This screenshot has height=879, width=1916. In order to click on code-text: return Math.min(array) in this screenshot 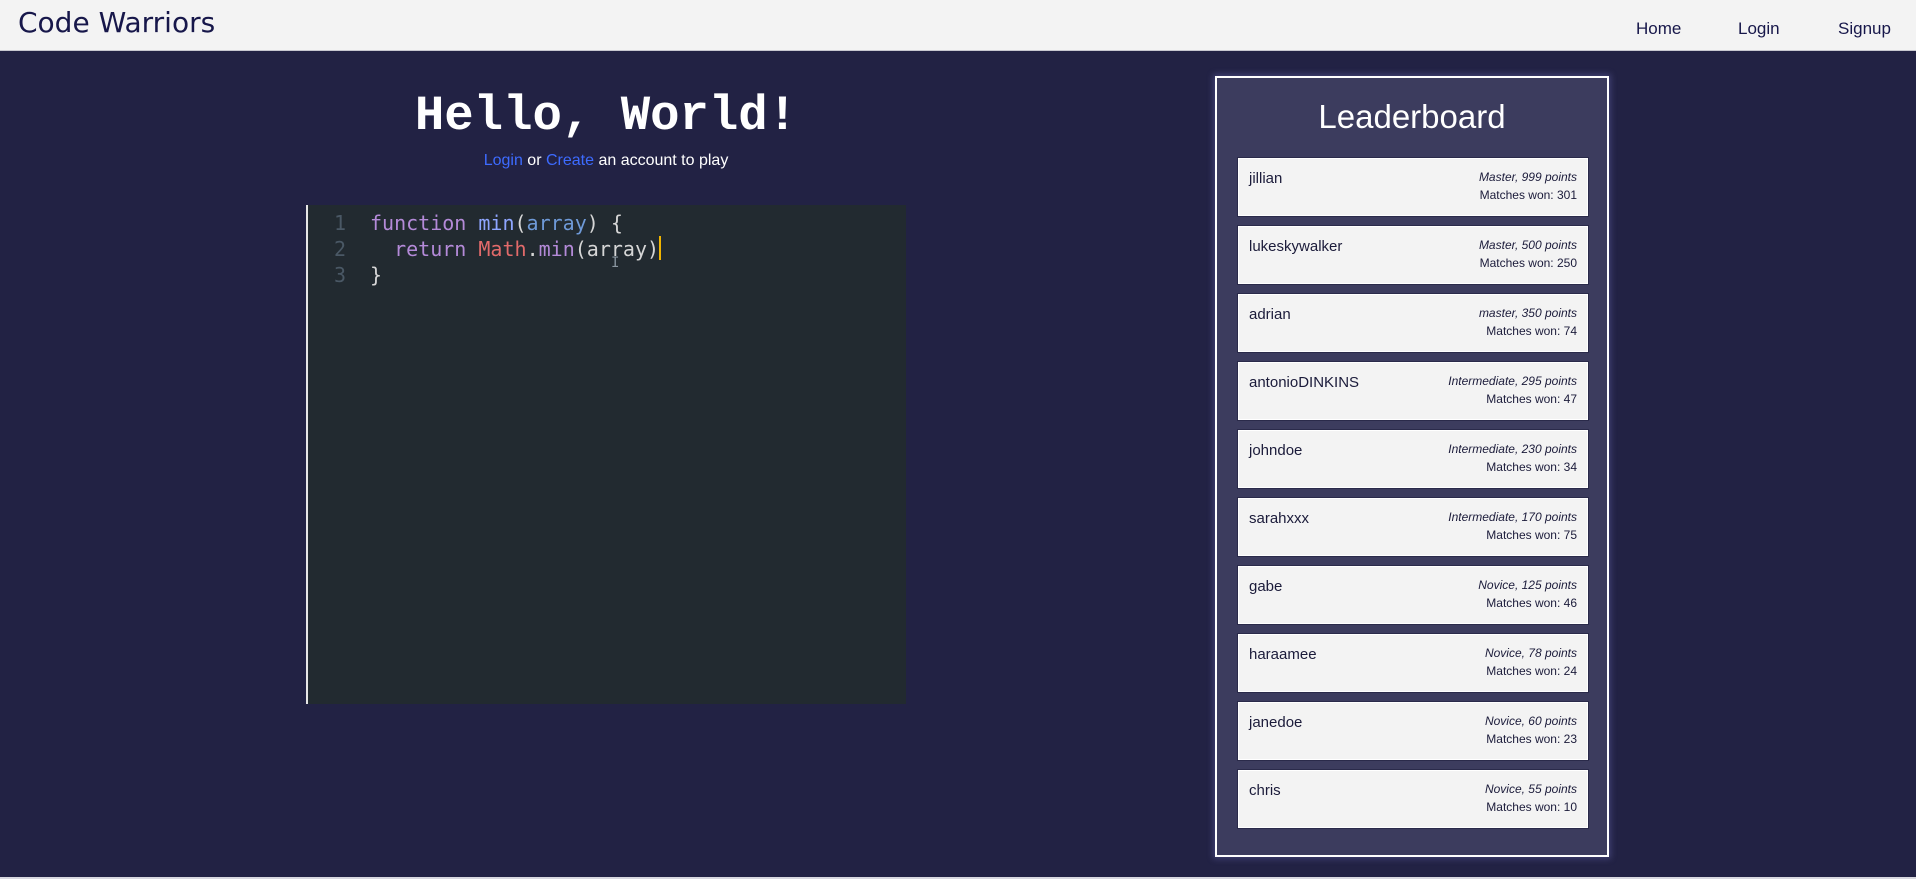, I will do `click(516, 249)`.